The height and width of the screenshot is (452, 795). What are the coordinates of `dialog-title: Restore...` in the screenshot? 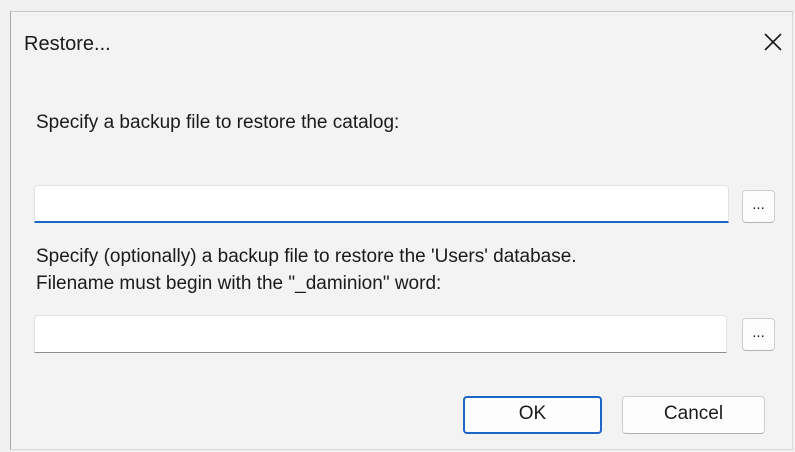 It's located at (67, 44).